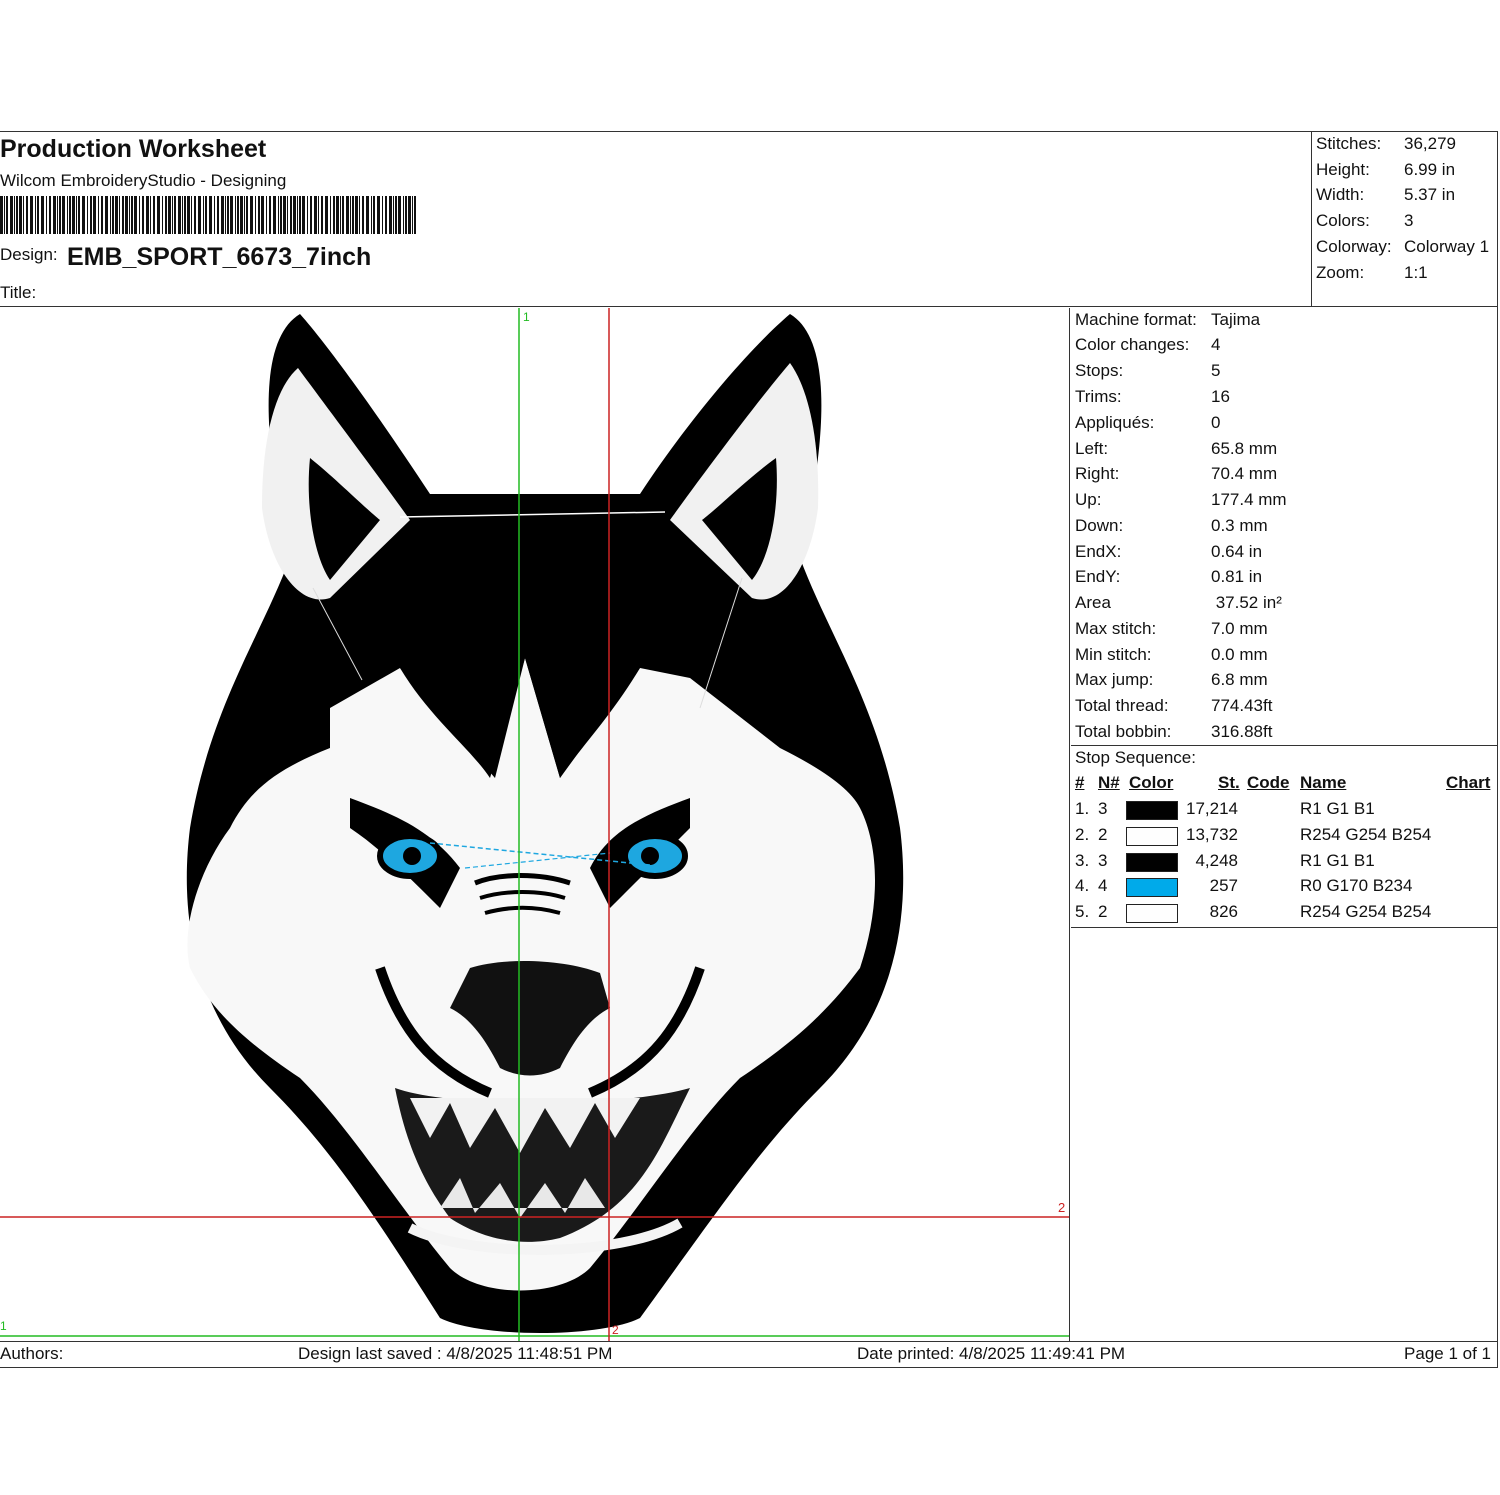  What do you see at coordinates (1386, 169) in the screenshot?
I see `summary-row: Height: 6.99 in` at bounding box center [1386, 169].